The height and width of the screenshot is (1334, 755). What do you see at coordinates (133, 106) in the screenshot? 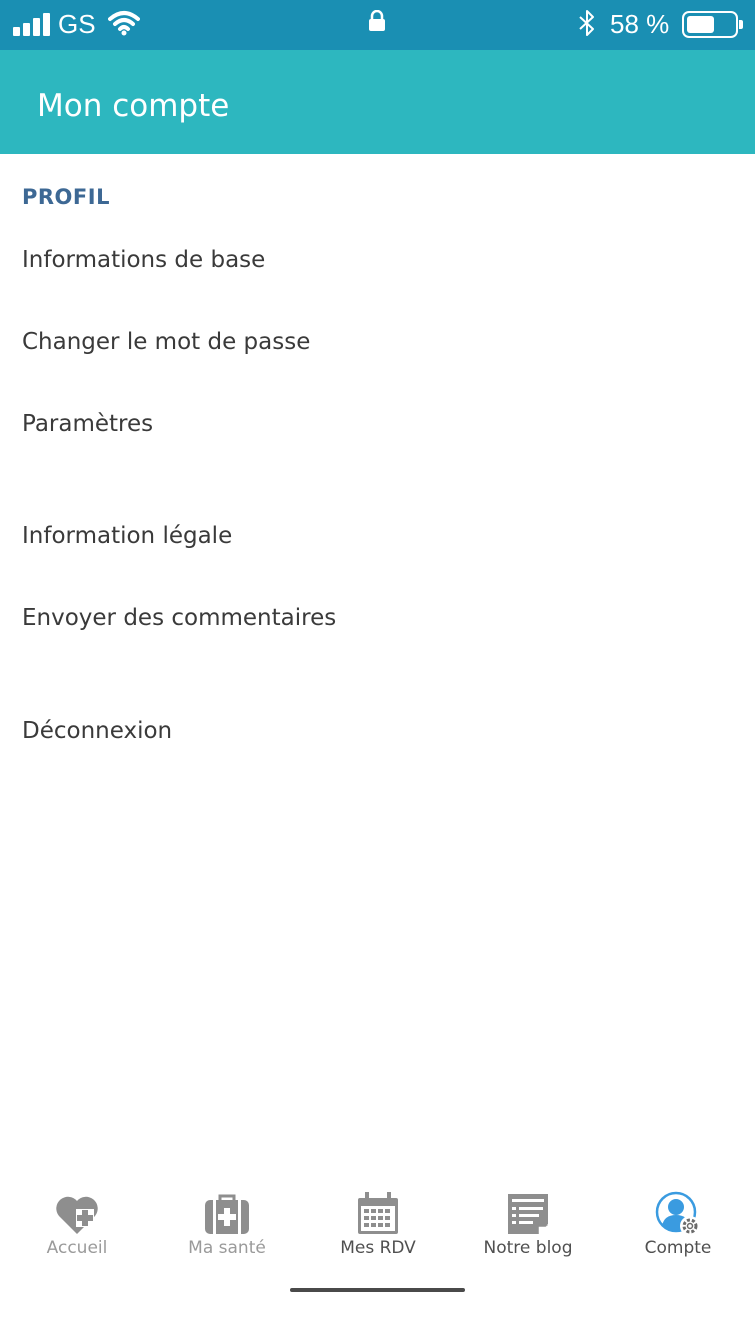
I see `page-title: Mon compte` at bounding box center [133, 106].